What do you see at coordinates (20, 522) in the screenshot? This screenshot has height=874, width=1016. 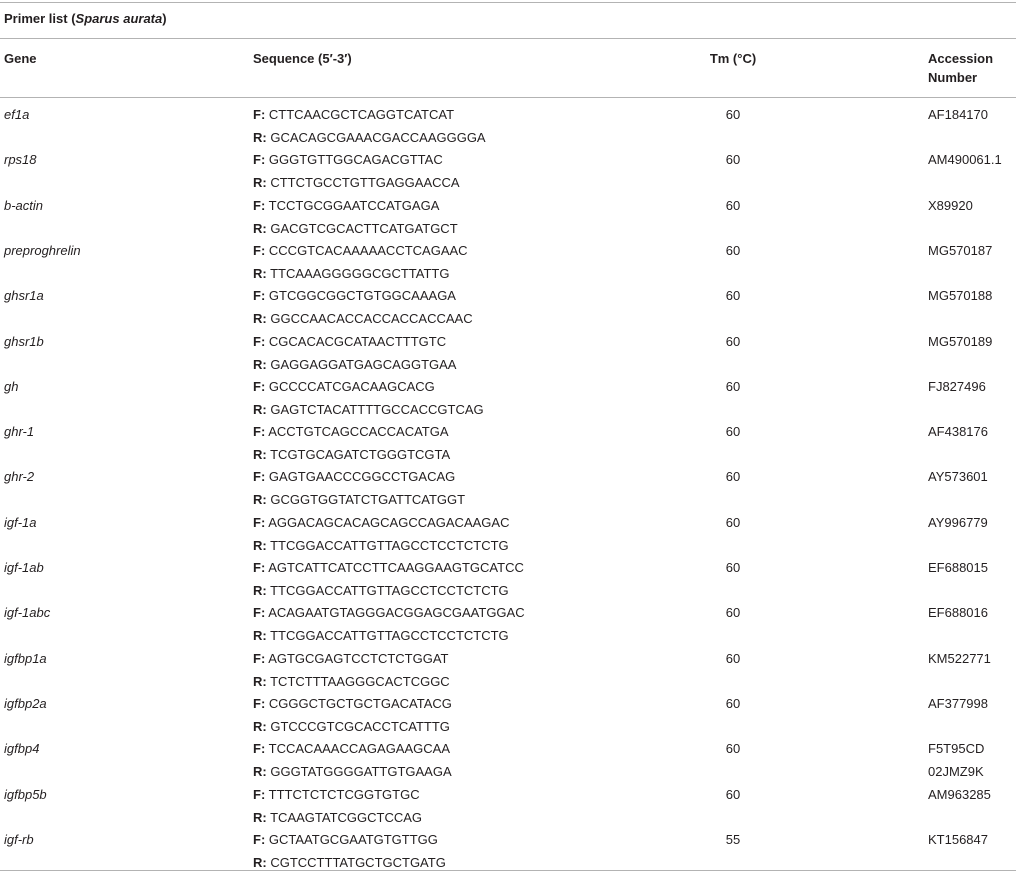 I see `gene-name: igf-1a` at bounding box center [20, 522].